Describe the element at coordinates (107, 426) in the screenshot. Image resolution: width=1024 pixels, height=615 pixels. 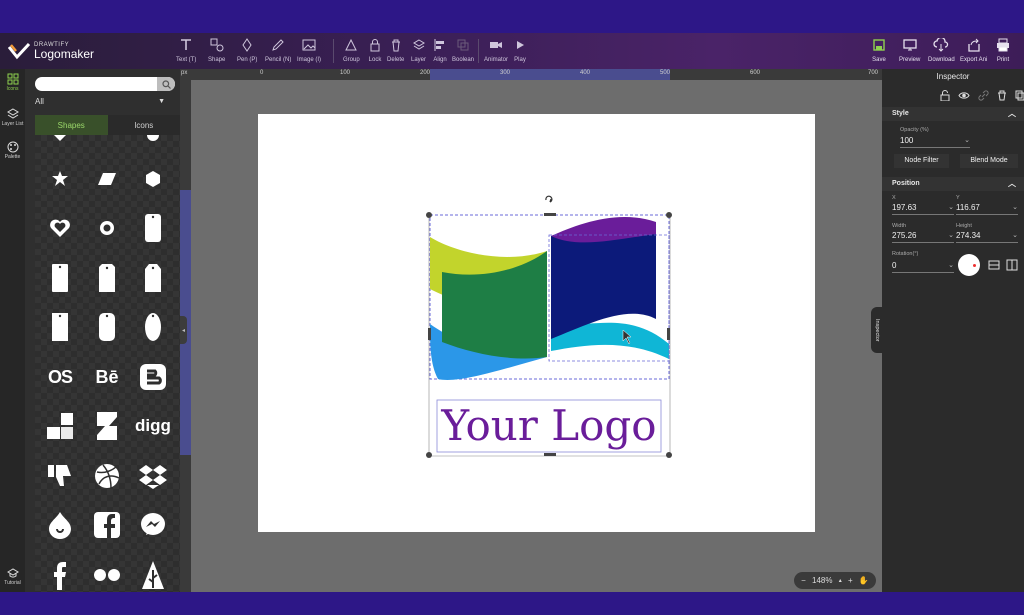
I see `deviantart-icon` at that location.